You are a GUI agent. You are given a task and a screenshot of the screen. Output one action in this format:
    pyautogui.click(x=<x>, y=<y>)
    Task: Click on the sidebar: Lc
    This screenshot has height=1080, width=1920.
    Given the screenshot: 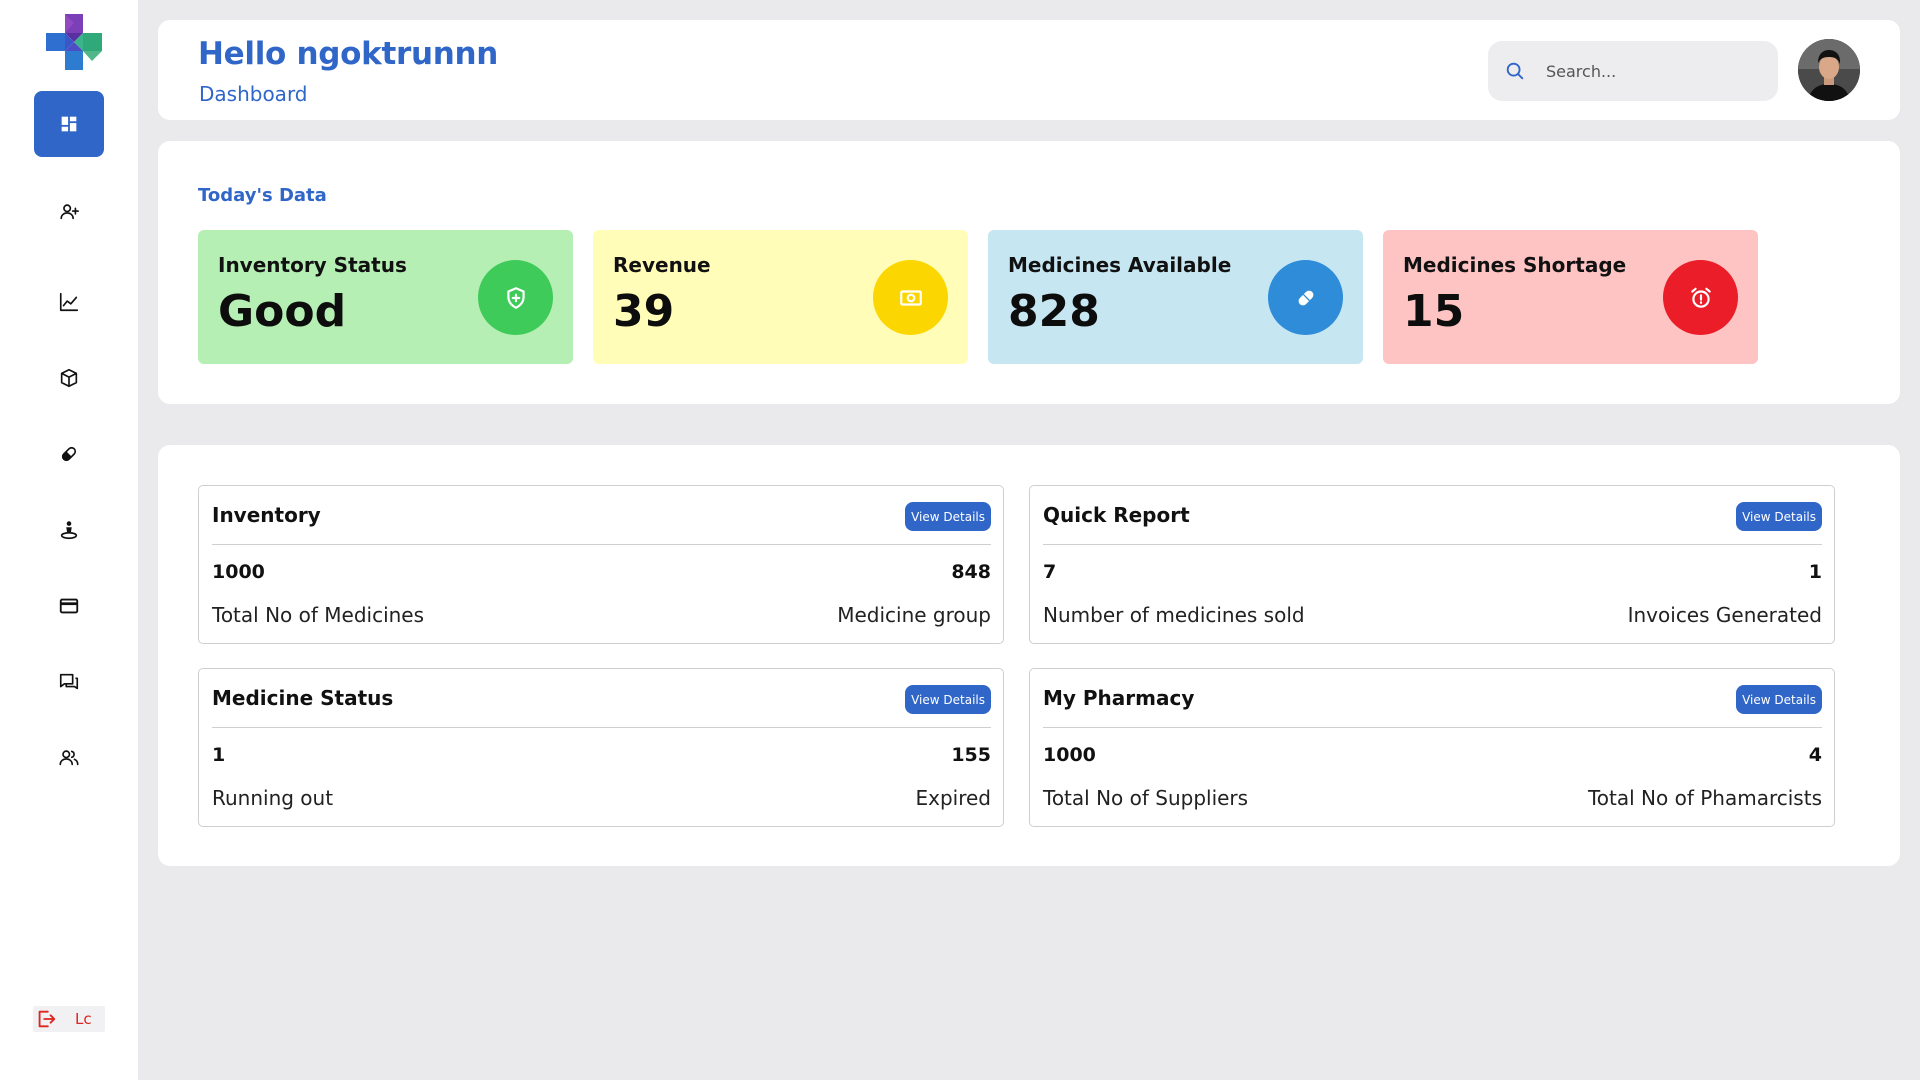 What is the action you would take?
    pyautogui.click(x=69, y=540)
    